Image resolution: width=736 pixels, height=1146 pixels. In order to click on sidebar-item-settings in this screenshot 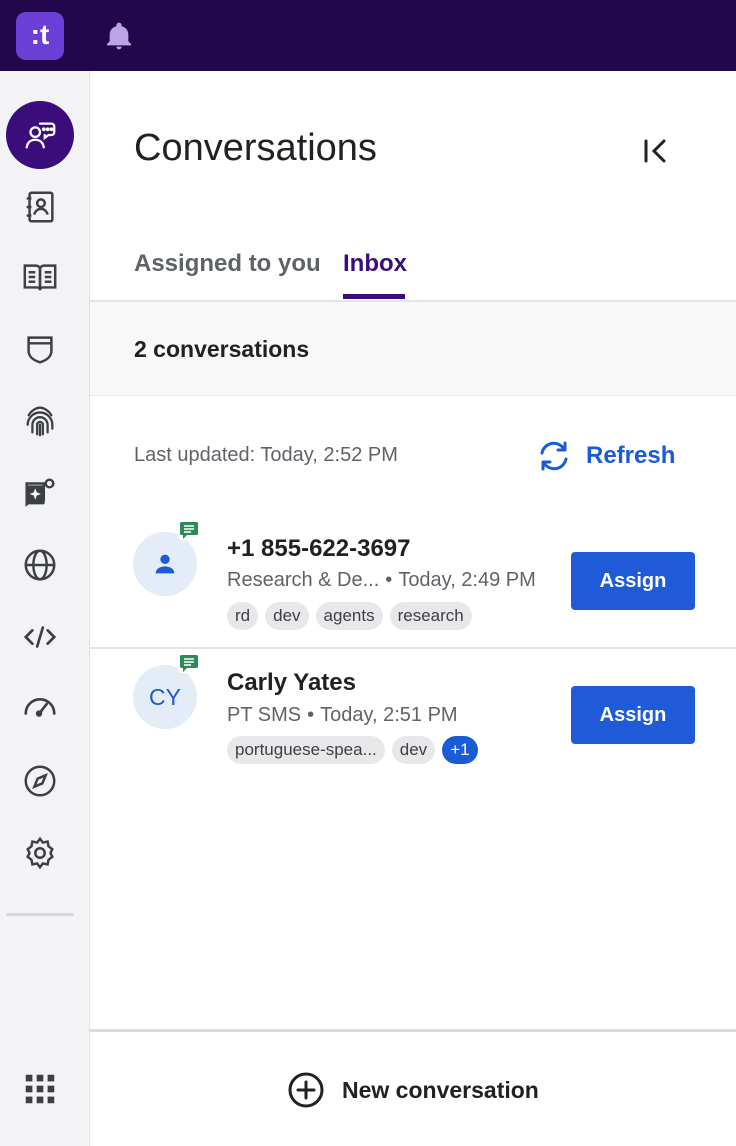, I will do `click(40, 853)`.